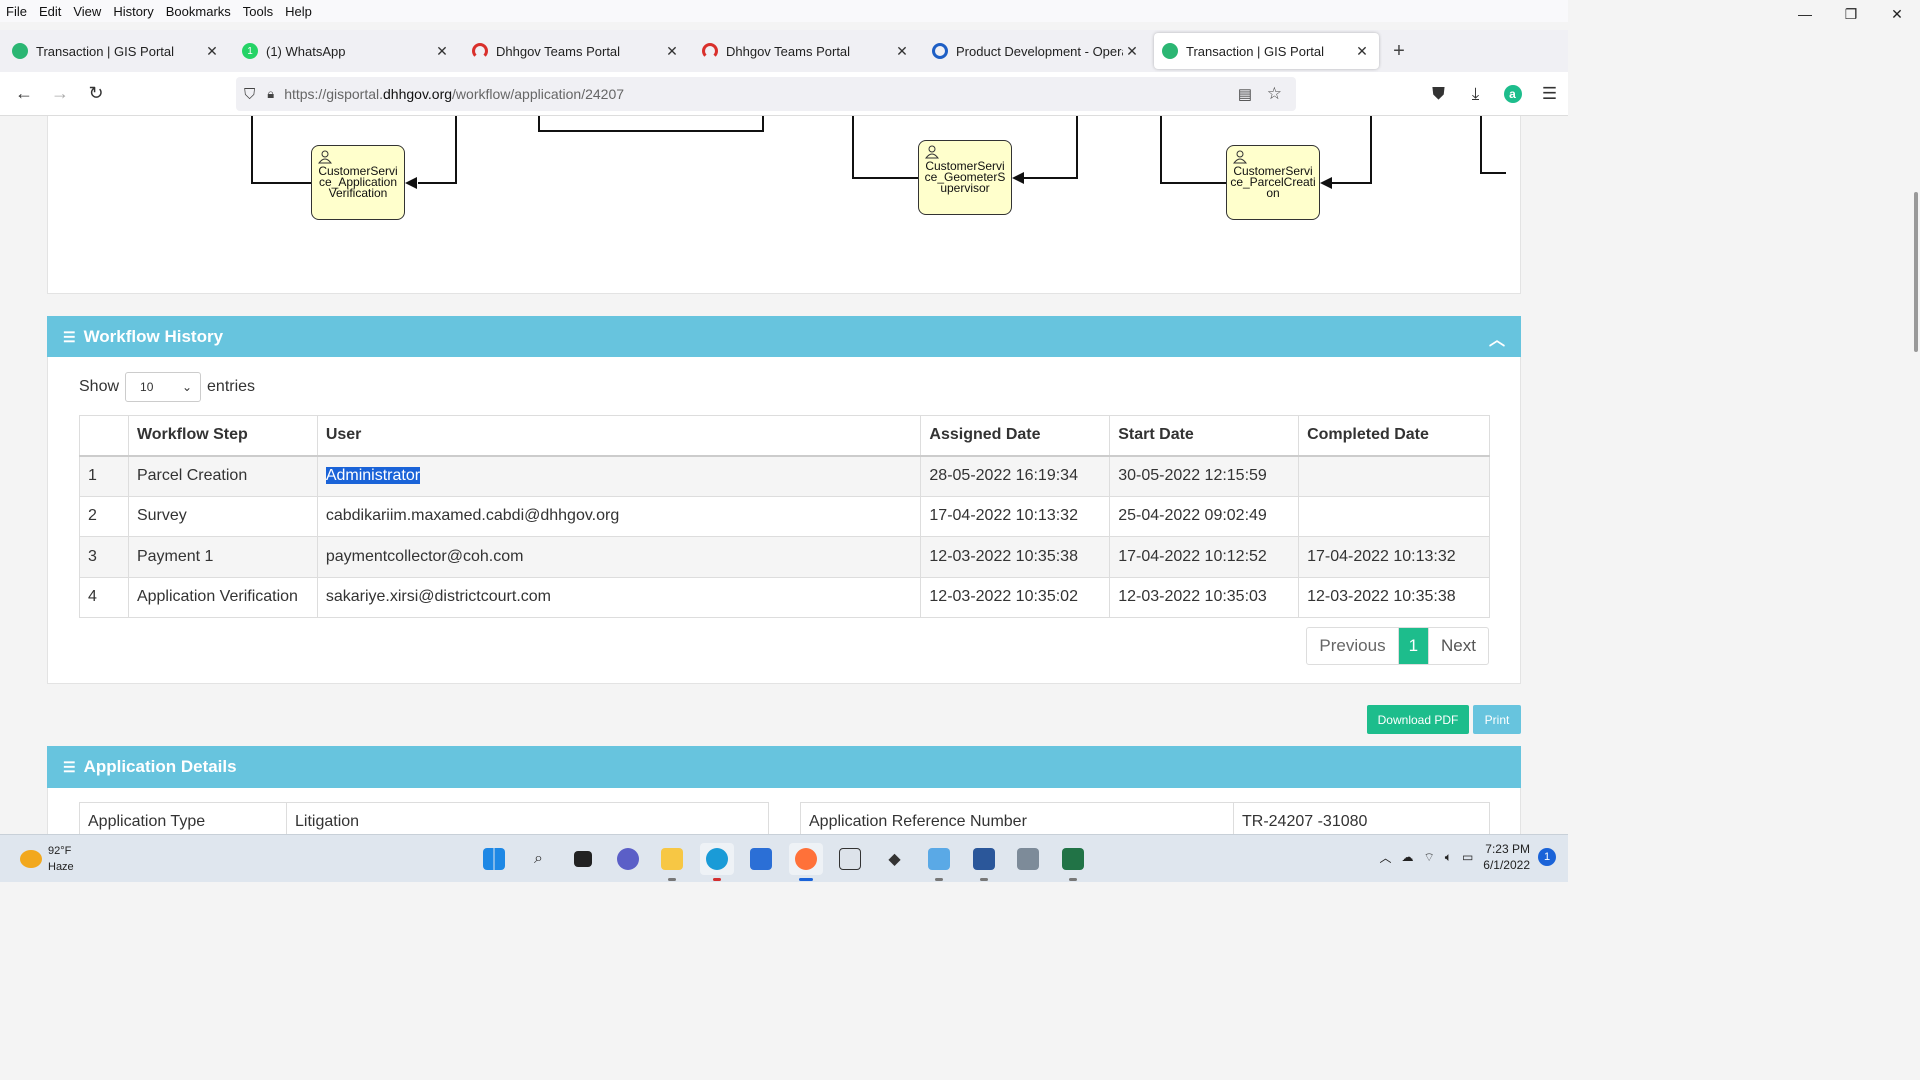 This screenshot has width=1920, height=1080. I want to click on windows-start-icon, so click(494, 859).